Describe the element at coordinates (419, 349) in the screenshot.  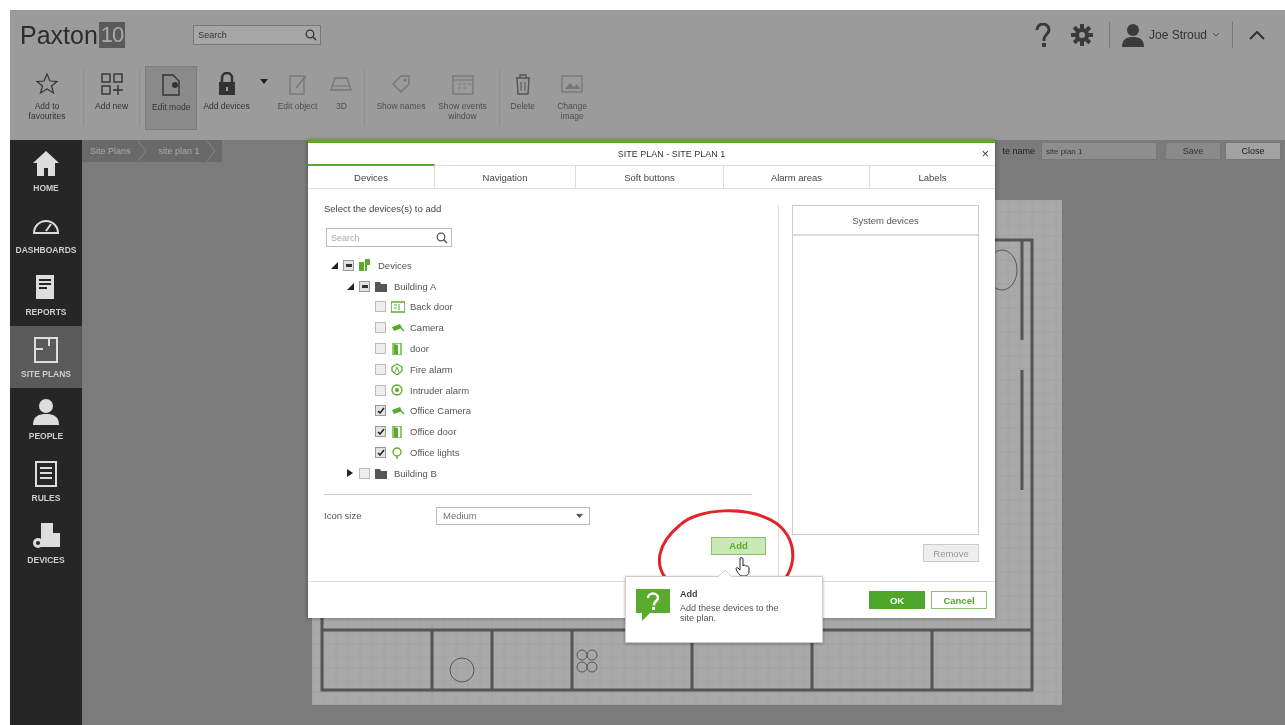
I see `tree-item: door` at that location.